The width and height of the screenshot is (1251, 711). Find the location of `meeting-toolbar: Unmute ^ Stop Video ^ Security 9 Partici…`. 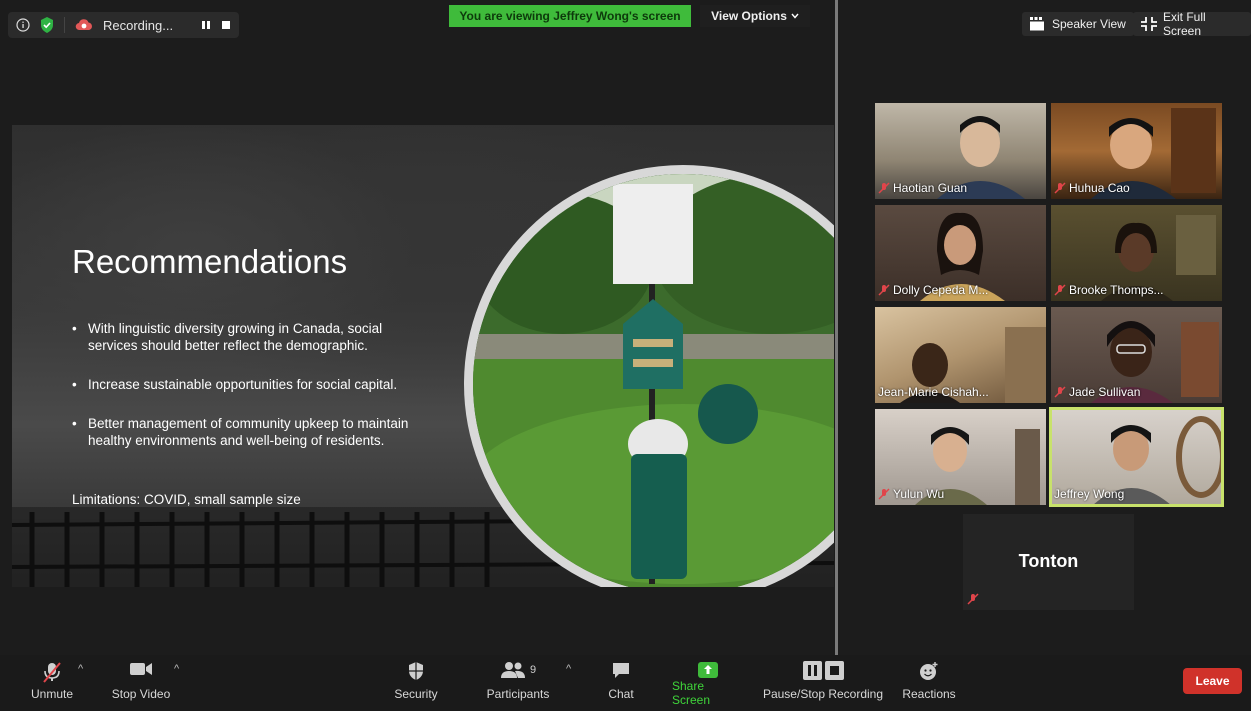

meeting-toolbar: Unmute ^ Stop Video ^ Security 9 Partici… is located at coordinates (625, 681).